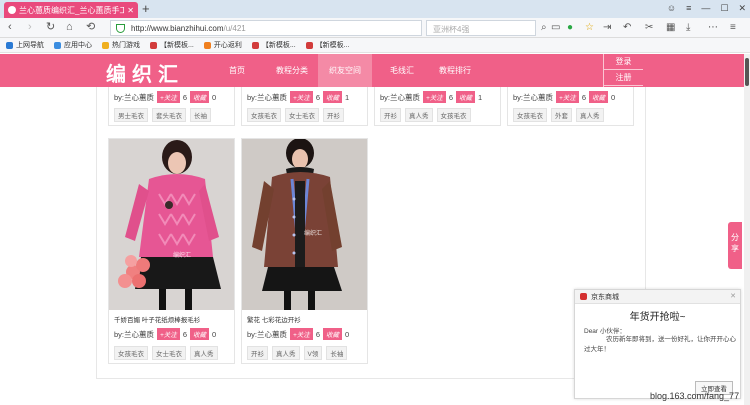 Image resolution: width=750 pixels, height=405 pixels. Describe the element at coordinates (724, 8) in the screenshot. I see `maximize-icon: ☐` at that location.